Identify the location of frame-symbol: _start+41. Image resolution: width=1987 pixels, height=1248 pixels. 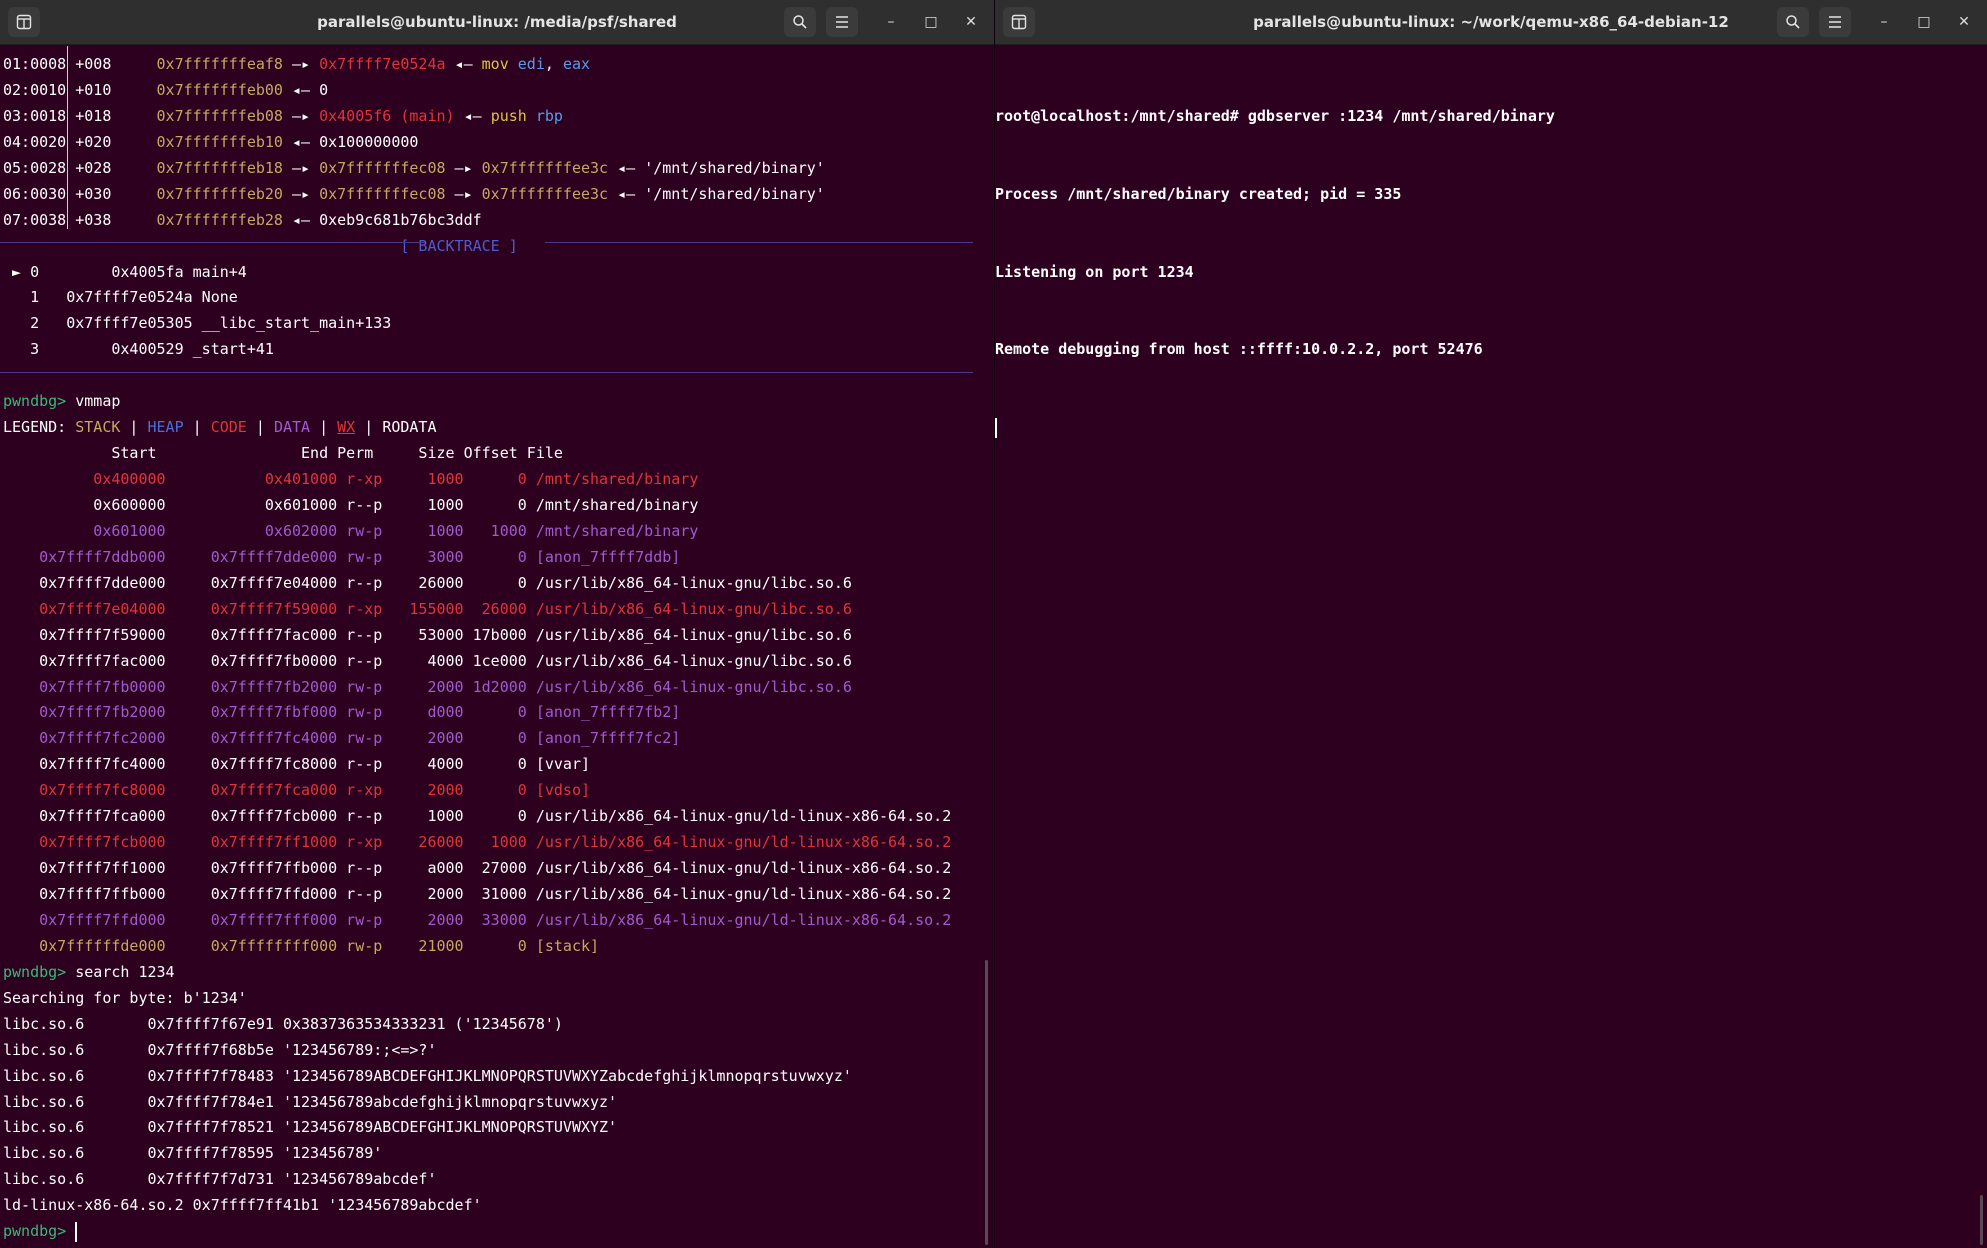
(228, 349).